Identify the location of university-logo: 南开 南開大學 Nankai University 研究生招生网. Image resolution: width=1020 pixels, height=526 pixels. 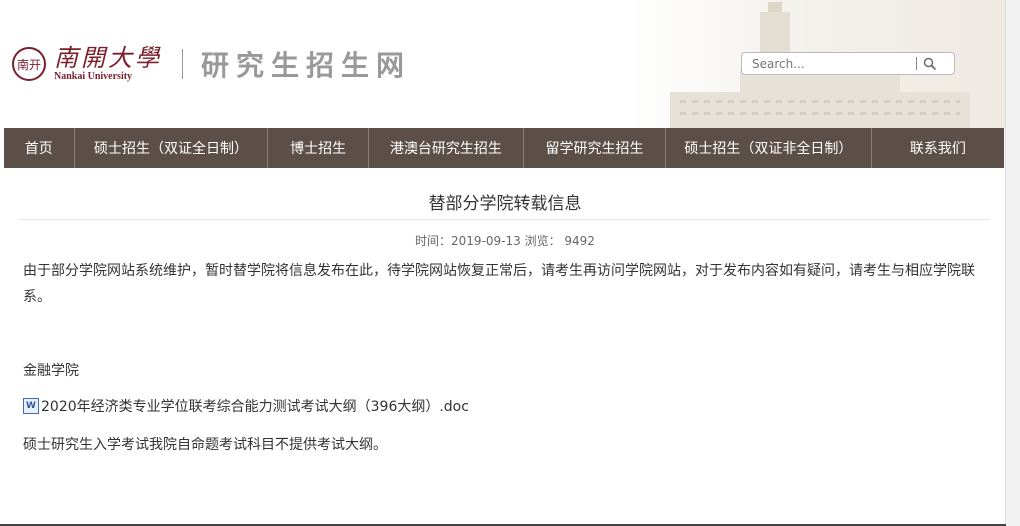
(211, 64).